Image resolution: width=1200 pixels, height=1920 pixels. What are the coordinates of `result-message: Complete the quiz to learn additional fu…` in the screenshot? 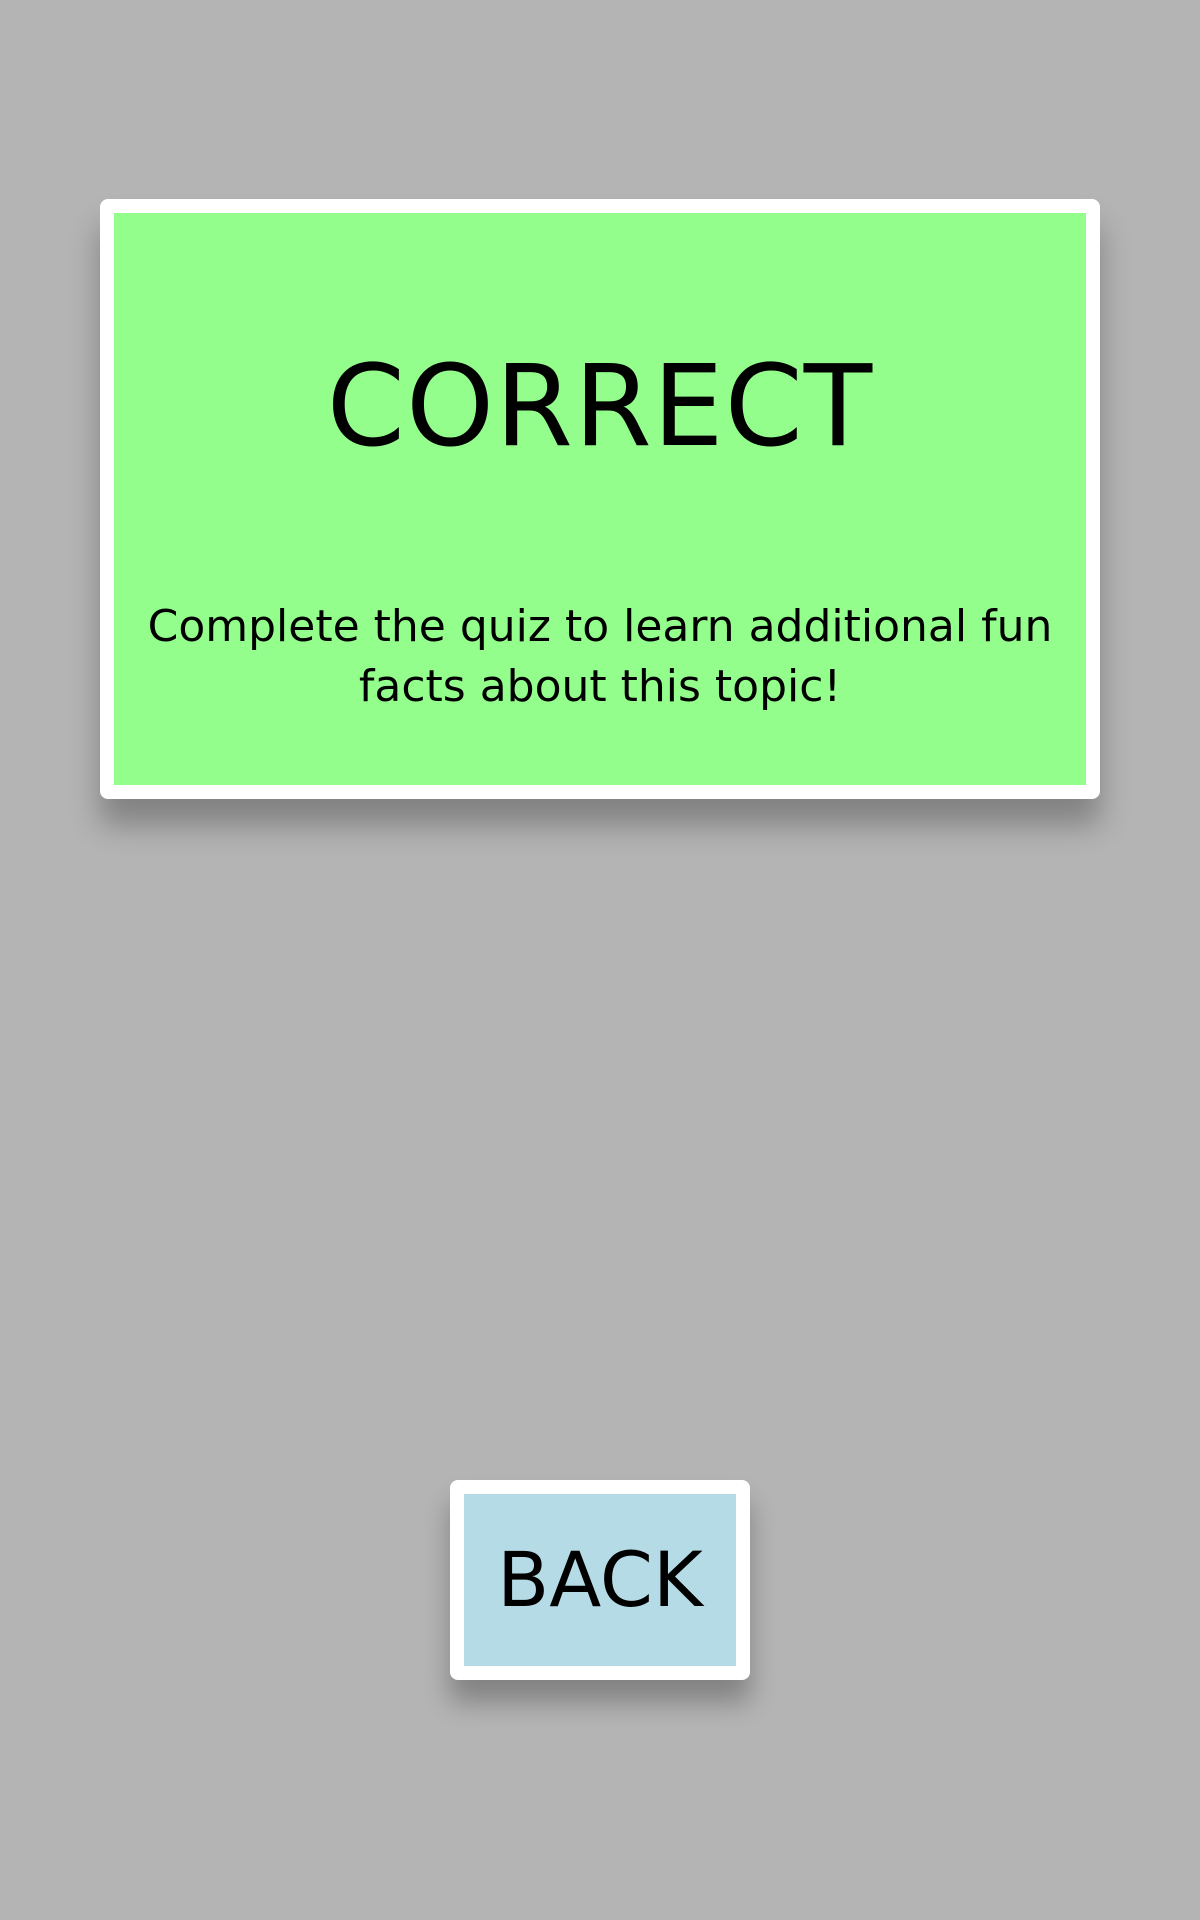 It's located at (600, 656).